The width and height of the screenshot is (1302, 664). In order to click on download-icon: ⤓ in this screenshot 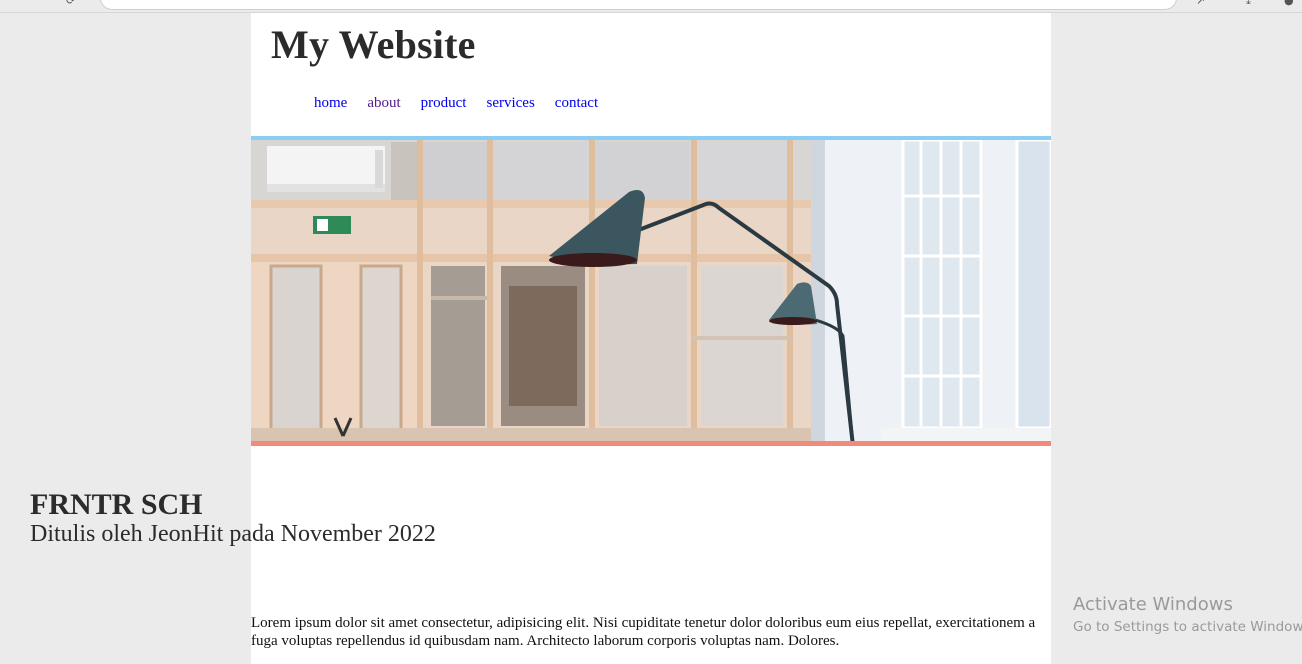, I will do `click(1248, 4)`.